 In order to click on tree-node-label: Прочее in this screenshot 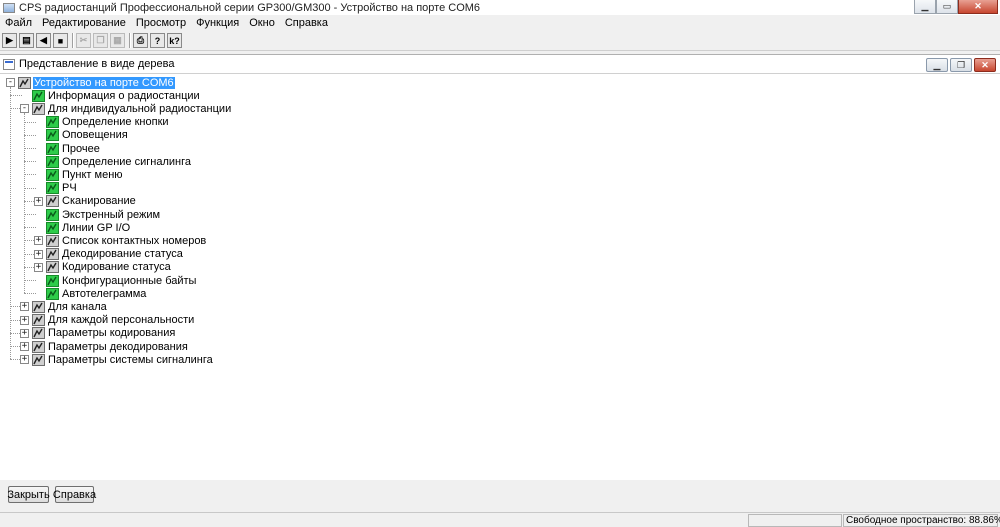, I will do `click(81, 148)`.